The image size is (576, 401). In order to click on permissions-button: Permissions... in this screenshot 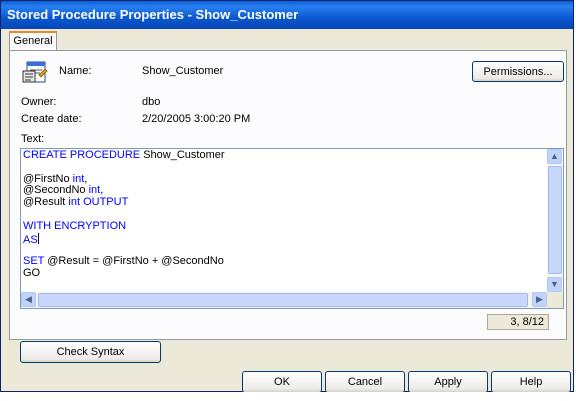, I will do `click(518, 71)`.